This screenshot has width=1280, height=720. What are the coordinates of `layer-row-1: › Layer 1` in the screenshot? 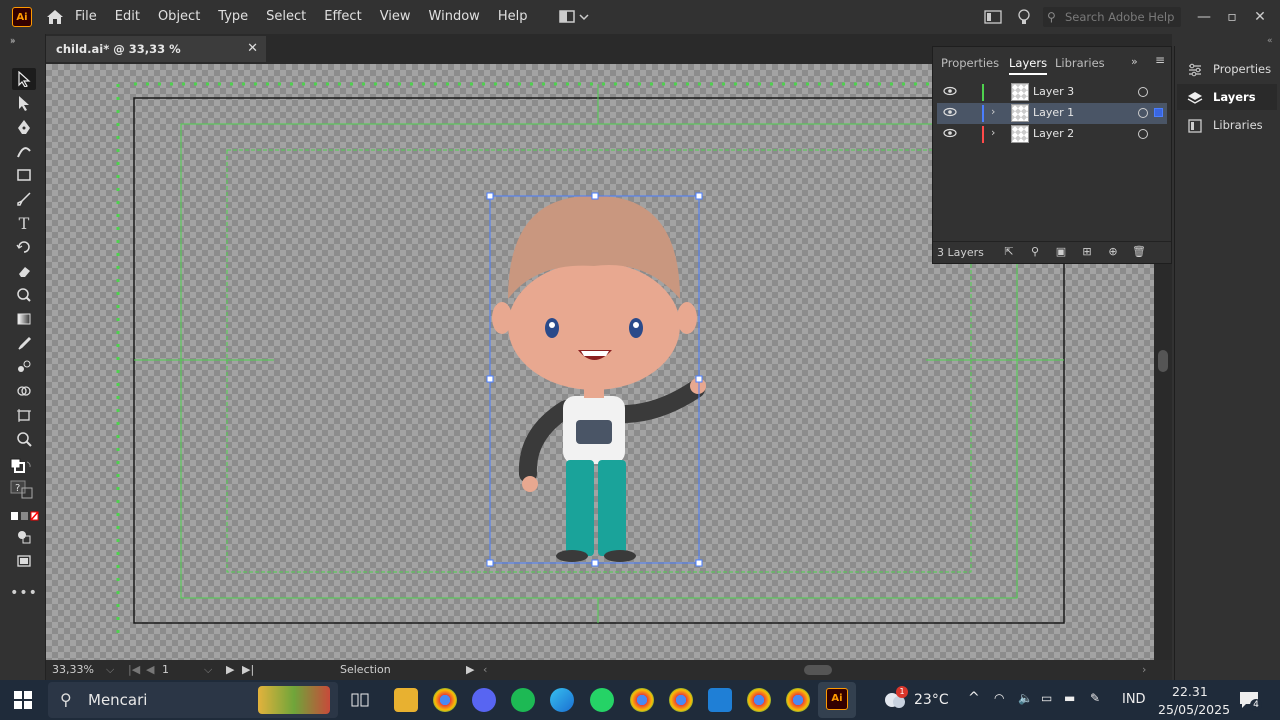 It's located at (1052, 113).